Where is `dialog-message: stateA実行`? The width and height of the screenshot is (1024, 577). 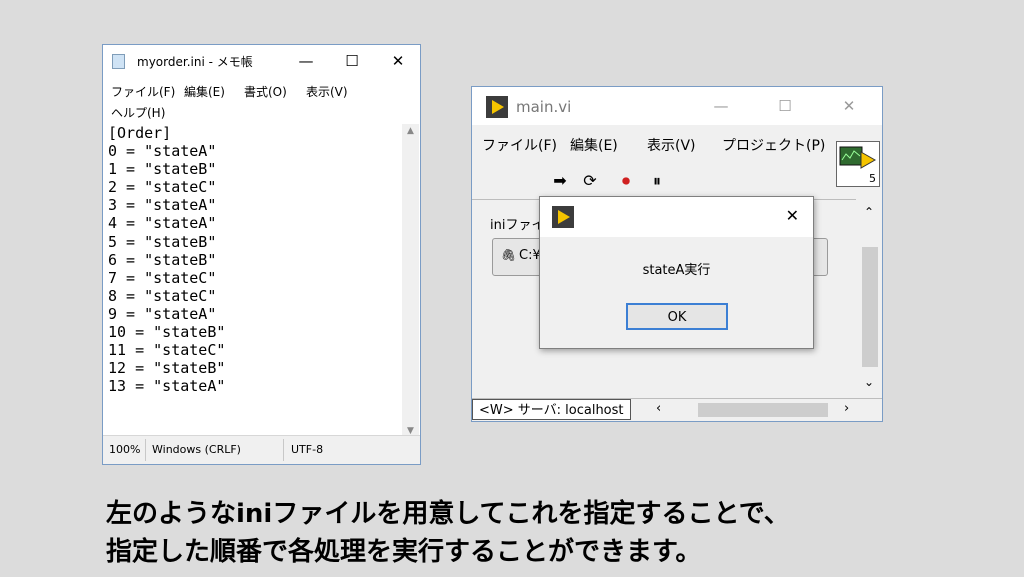 dialog-message: stateA実行 is located at coordinates (676, 270).